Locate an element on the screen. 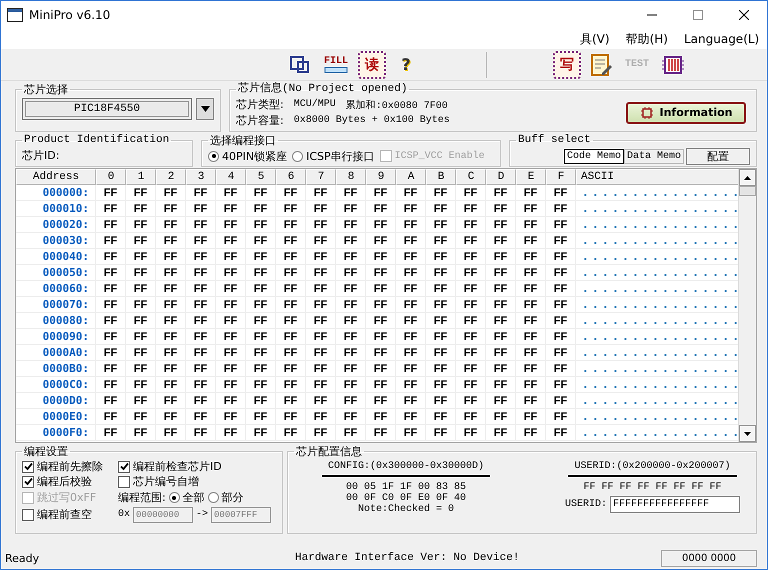  column-header: C is located at coordinates (471, 177).